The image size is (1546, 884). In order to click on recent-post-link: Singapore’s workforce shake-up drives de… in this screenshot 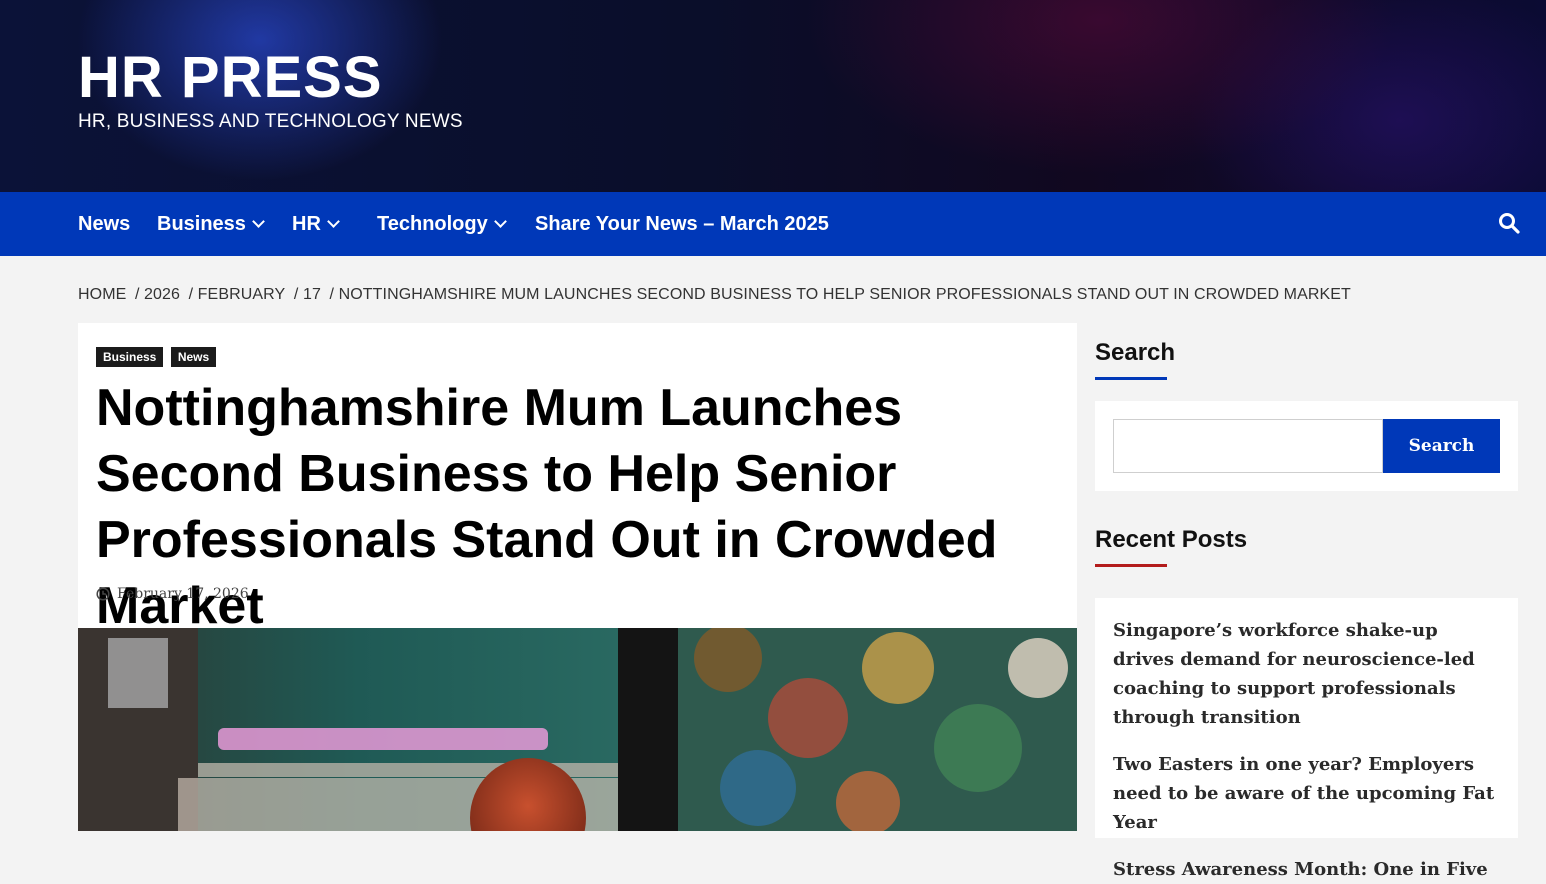, I will do `click(1306, 674)`.